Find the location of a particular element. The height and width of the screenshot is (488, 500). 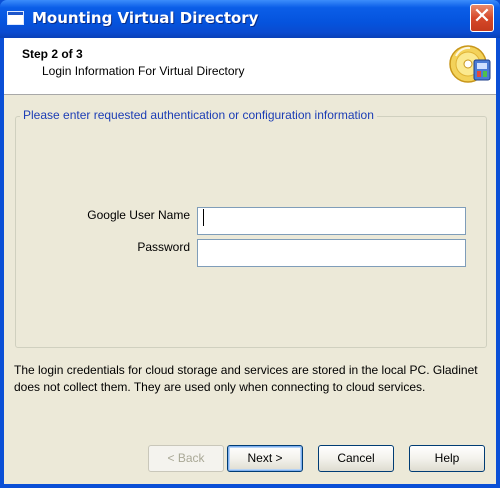

window-title: Mounting Virtual Directory is located at coordinates (145, 18).